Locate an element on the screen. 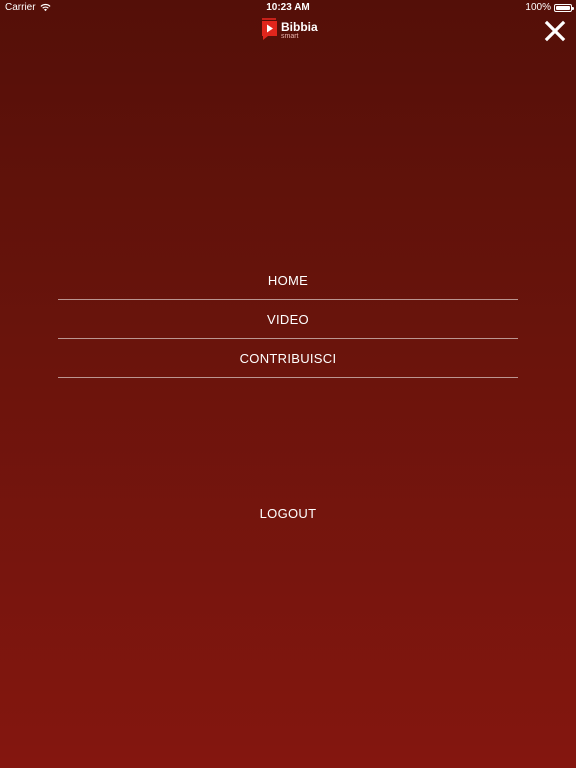  battery-icon is located at coordinates (564, 7).